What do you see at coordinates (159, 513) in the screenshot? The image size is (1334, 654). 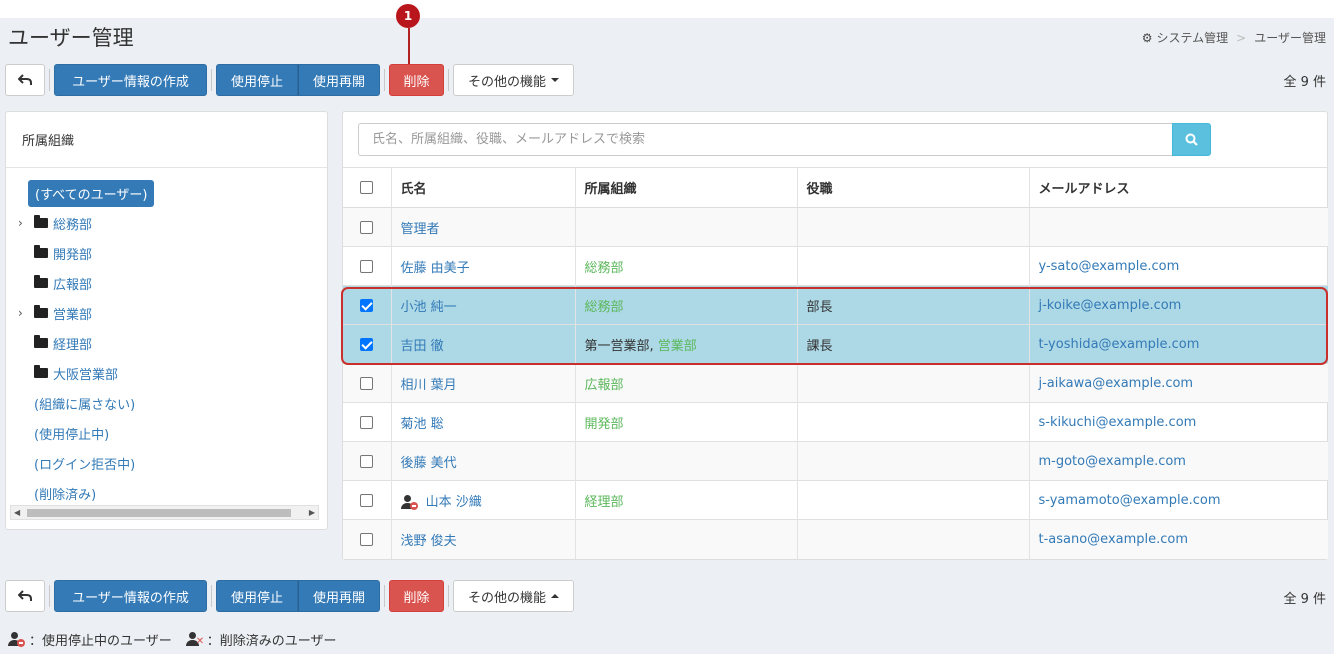 I see `scrollbar-thumb` at bounding box center [159, 513].